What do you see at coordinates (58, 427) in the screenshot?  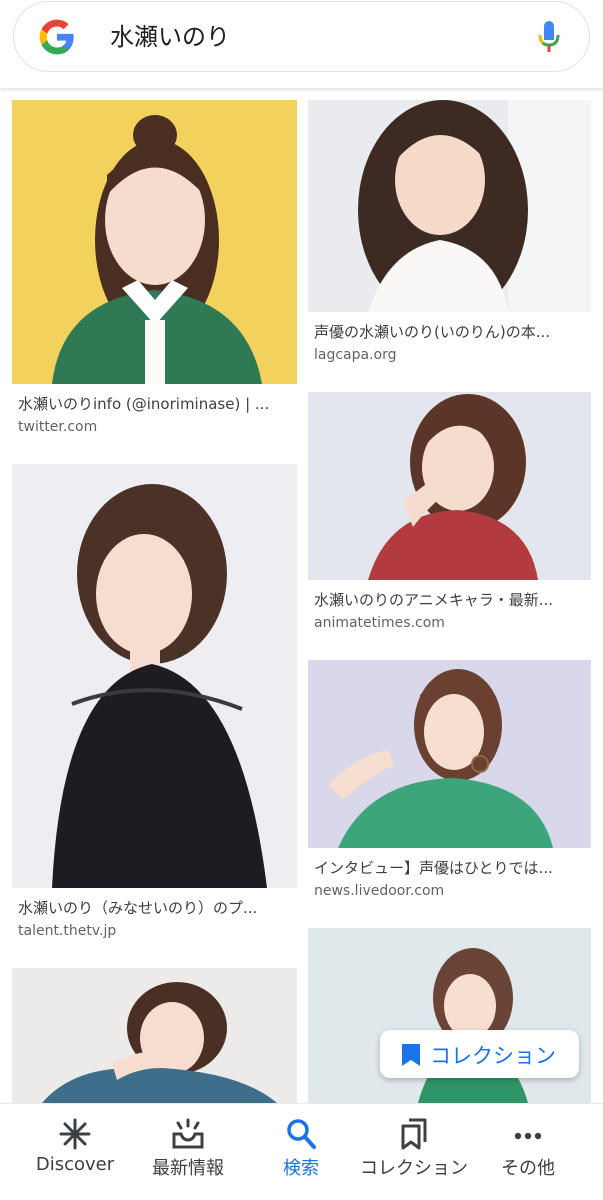 I see `result-source: twitter.com` at bounding box center [58, 427].